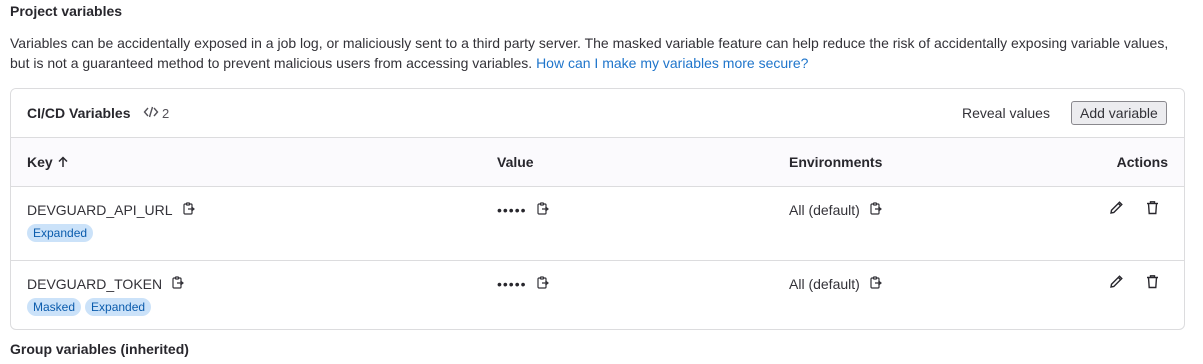  What do you see at coordinates (63, 162) in the screenshot?
I see `arrow-up-icon` at bounding box center [63, 162].